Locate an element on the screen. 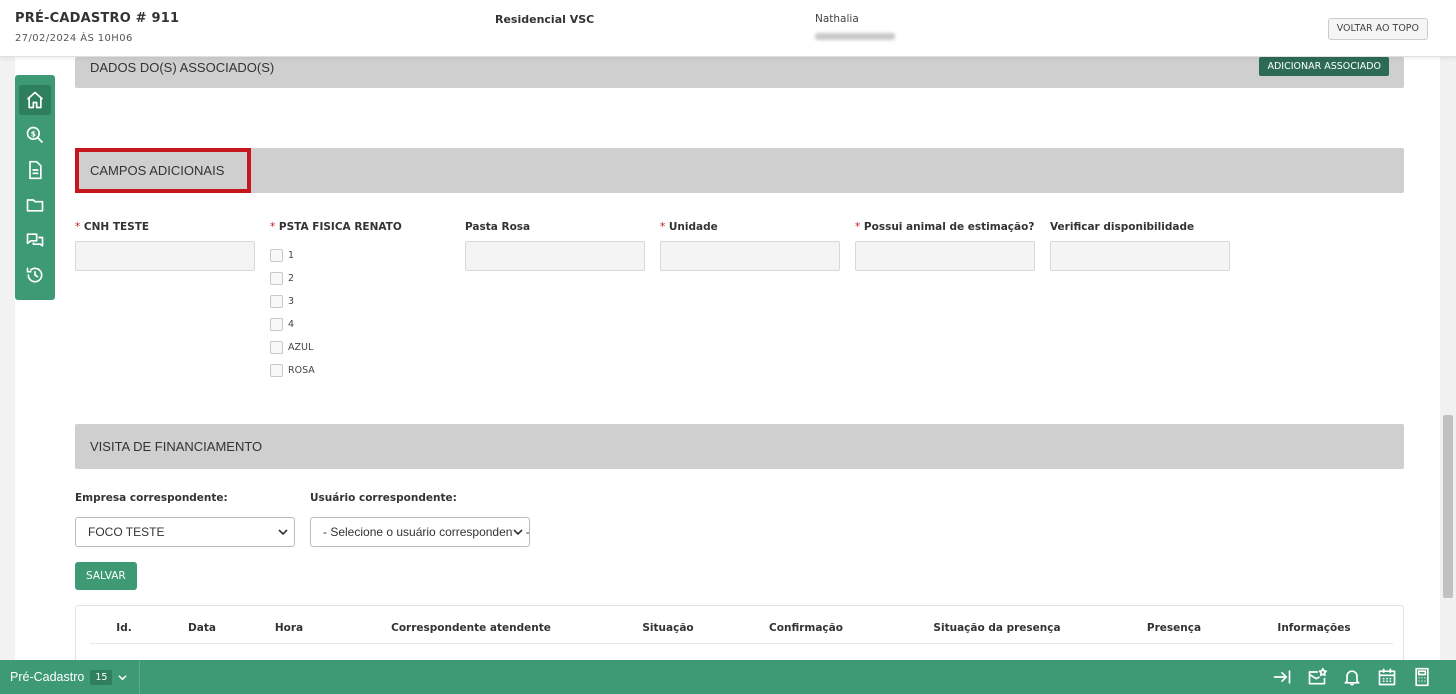 The image size is (1456, 694). campos-adicionais-section-header: CAMPOS ADICIONAIS is located at coordinates (739, 170).